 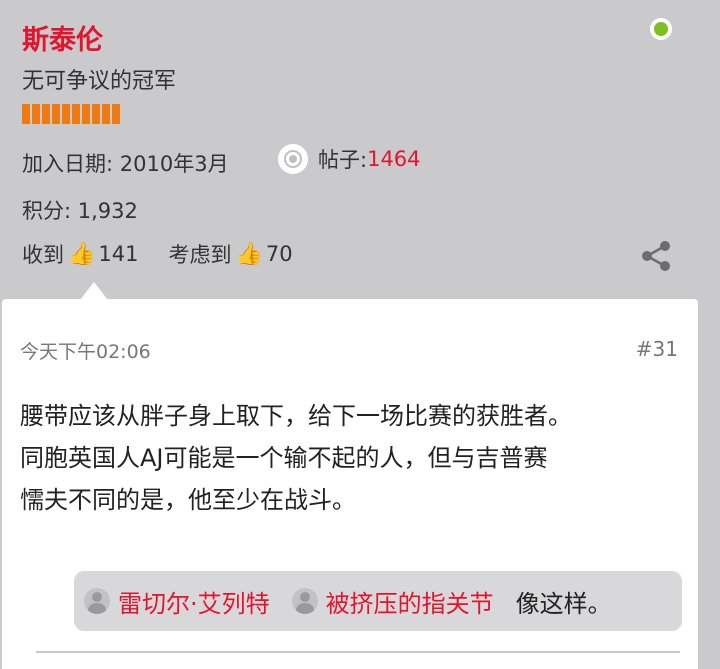 I want to click on card-pointer, so click(x=94, y=291).